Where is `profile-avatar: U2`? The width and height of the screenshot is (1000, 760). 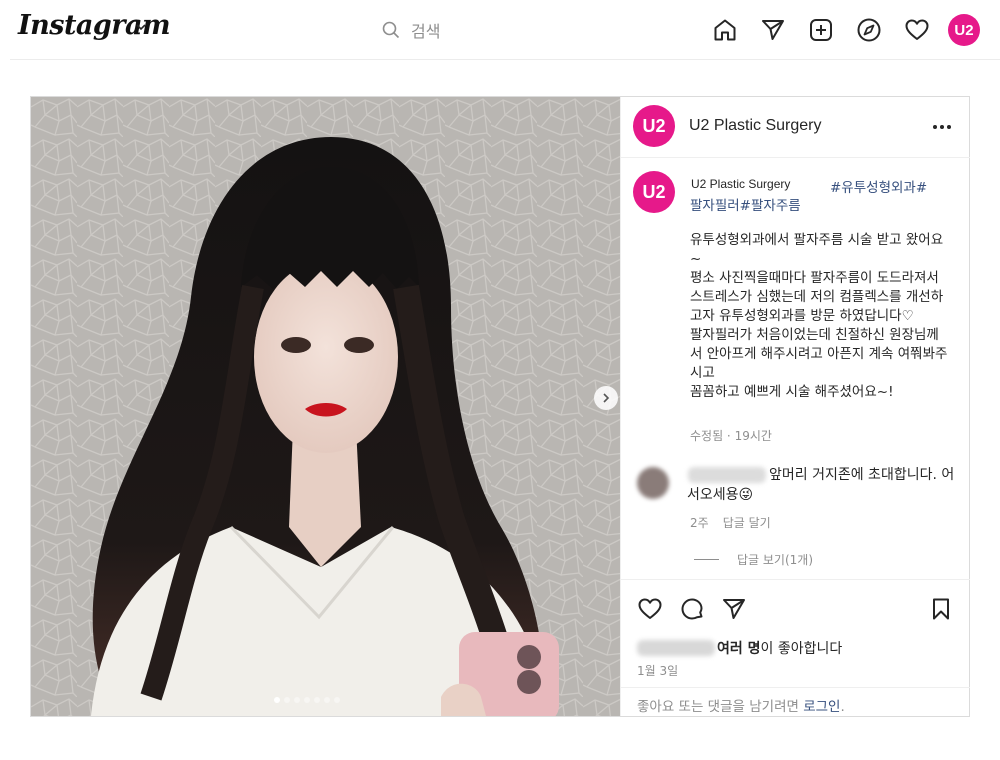
profile-avatar: U2 is located at coordinates (964, 30).